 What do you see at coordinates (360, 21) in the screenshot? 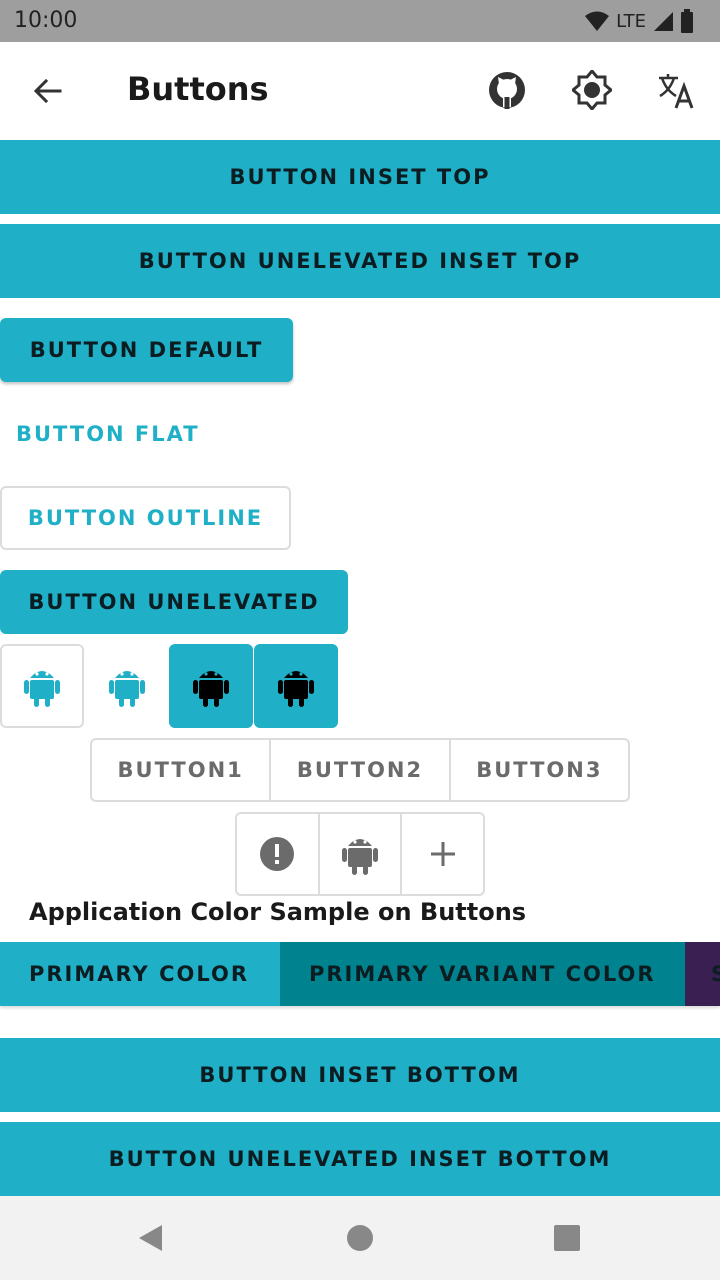
I see `status-bar: 10:00 LTE` at bounding box center [360, 21].